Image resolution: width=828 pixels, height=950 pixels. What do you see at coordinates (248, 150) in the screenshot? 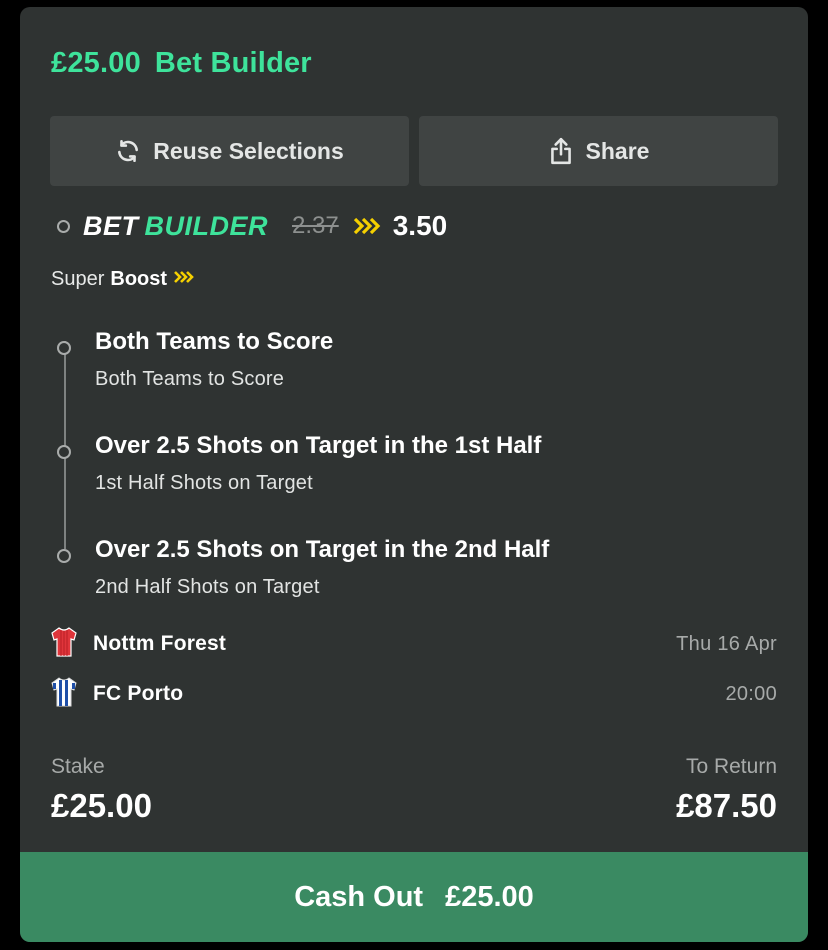
I see `reuse-selections-label: Reuse Selections` at bounding box center [248, 150].